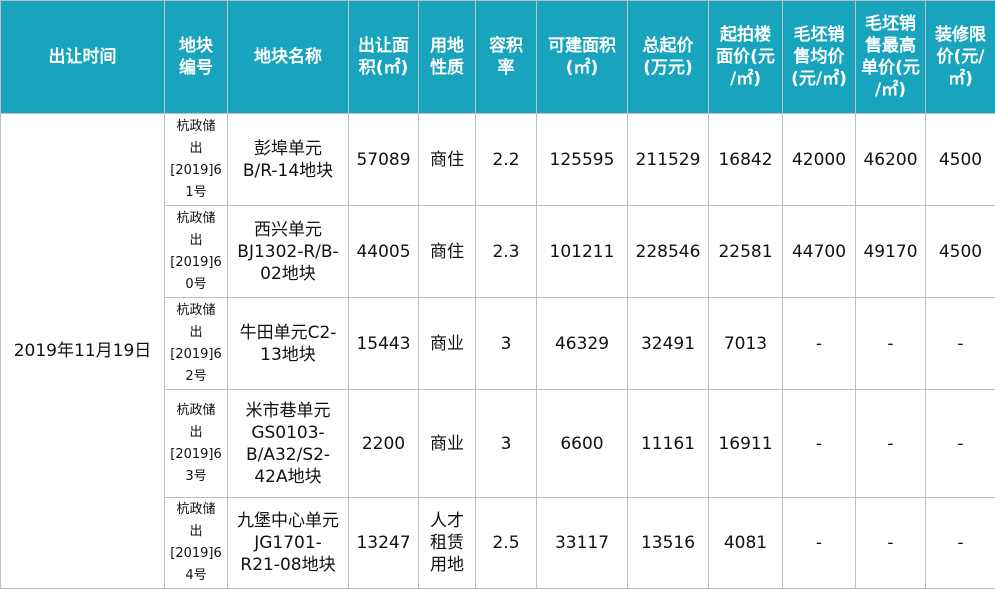 Image resolution: width=995 pixels, height=589 pixels. What do you see at coordinates (196, 159) in the screenshot?
I see `plot-code-cell: 杭政储 出 [2019]6 1号` at bounding box center [196, 159].